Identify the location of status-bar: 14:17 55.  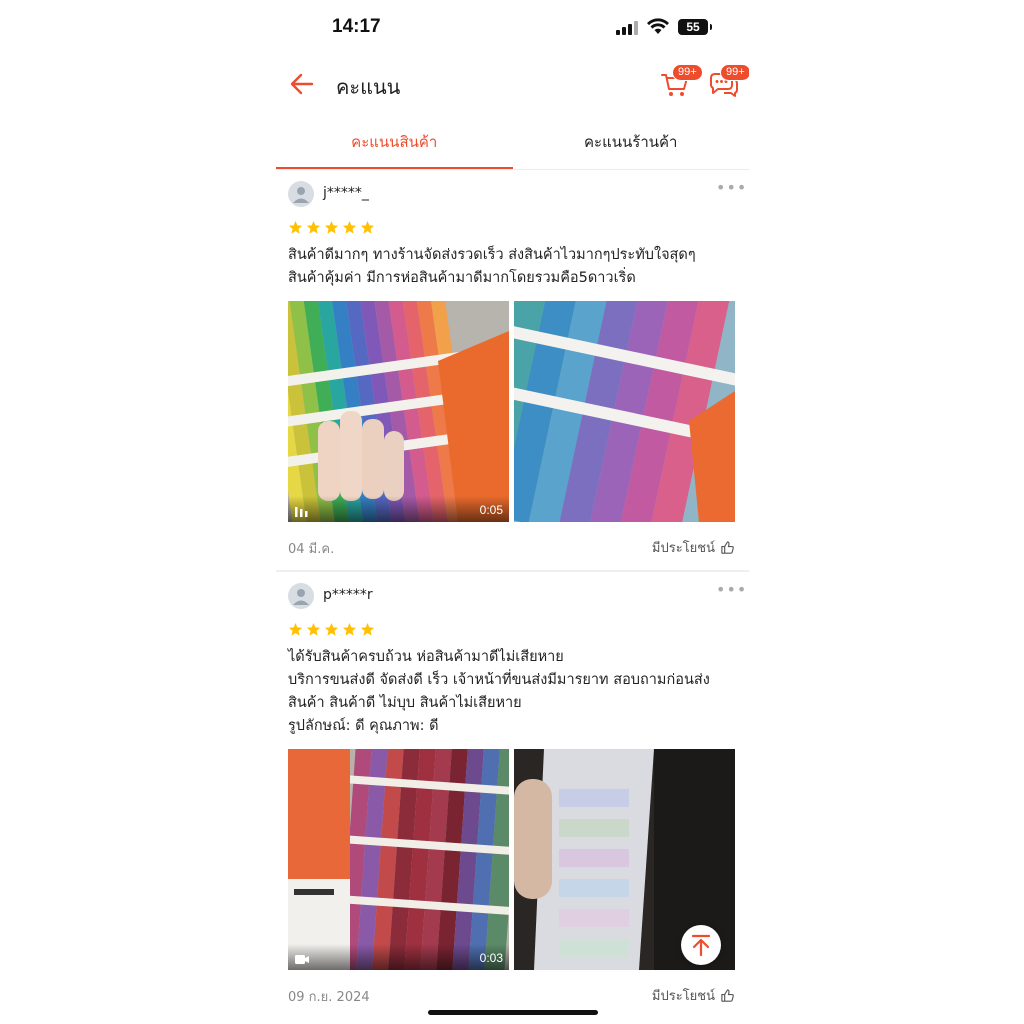
(512, 28).